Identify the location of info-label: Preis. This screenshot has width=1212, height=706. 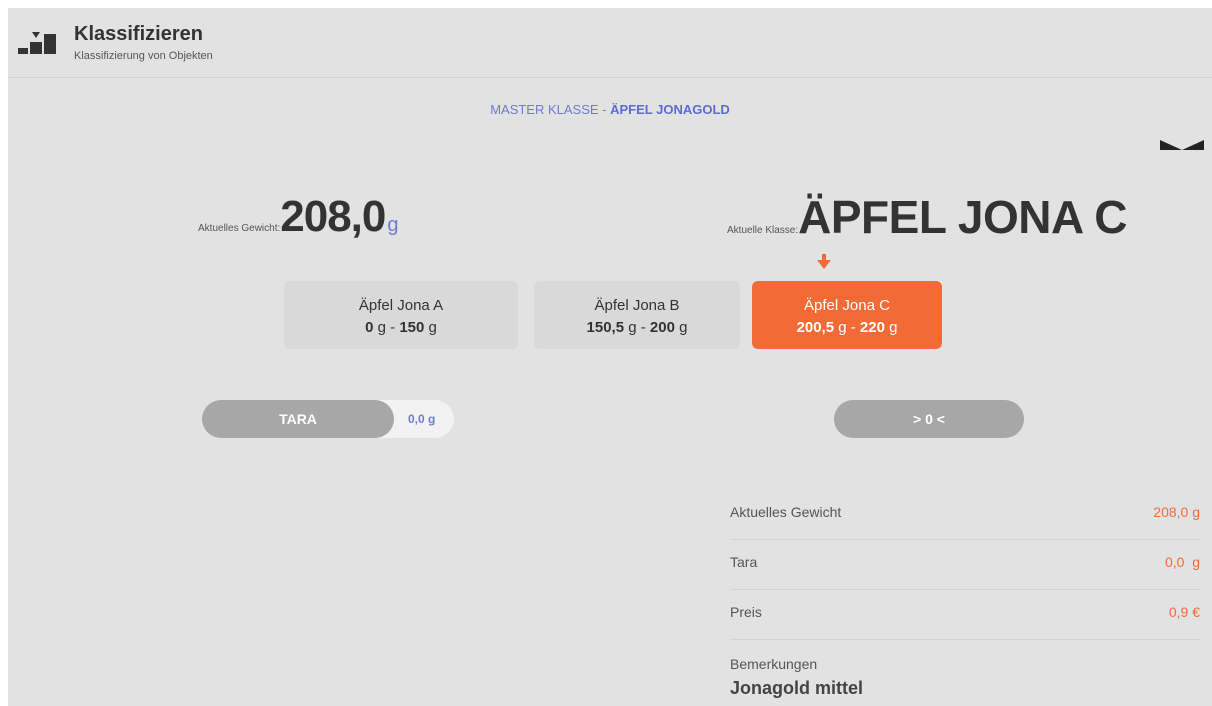
(746, 612).